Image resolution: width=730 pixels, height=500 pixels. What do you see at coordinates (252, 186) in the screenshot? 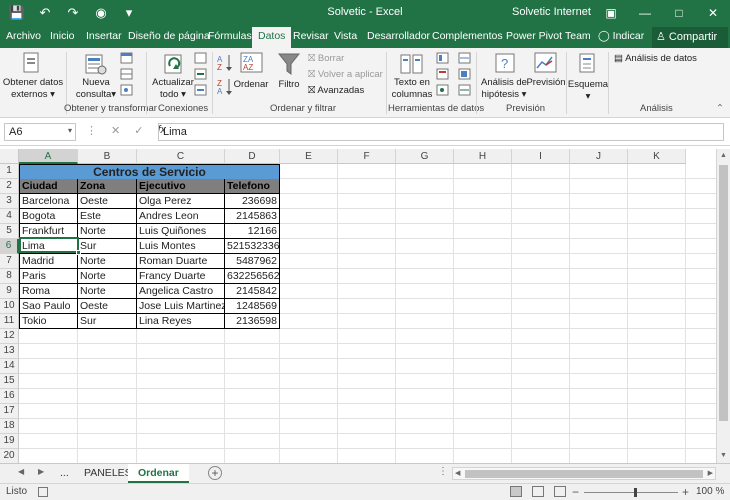
I see `table-header-cell: Telefono` at bounding box center [252, 186].